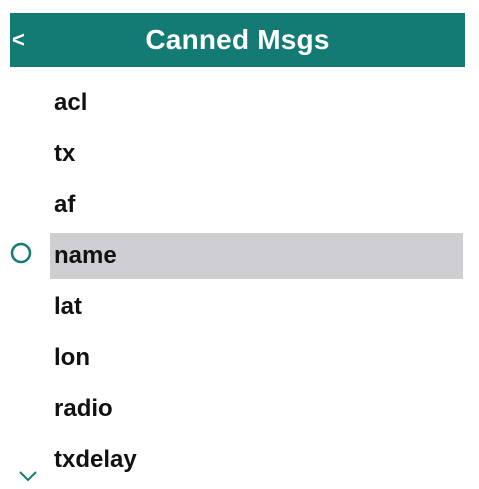 This screenshot has width=479, height=489. What do you see at coordinates (85, 255) in the screenshot?
I see `list-item-label: name` at bounding box center [85, 255].